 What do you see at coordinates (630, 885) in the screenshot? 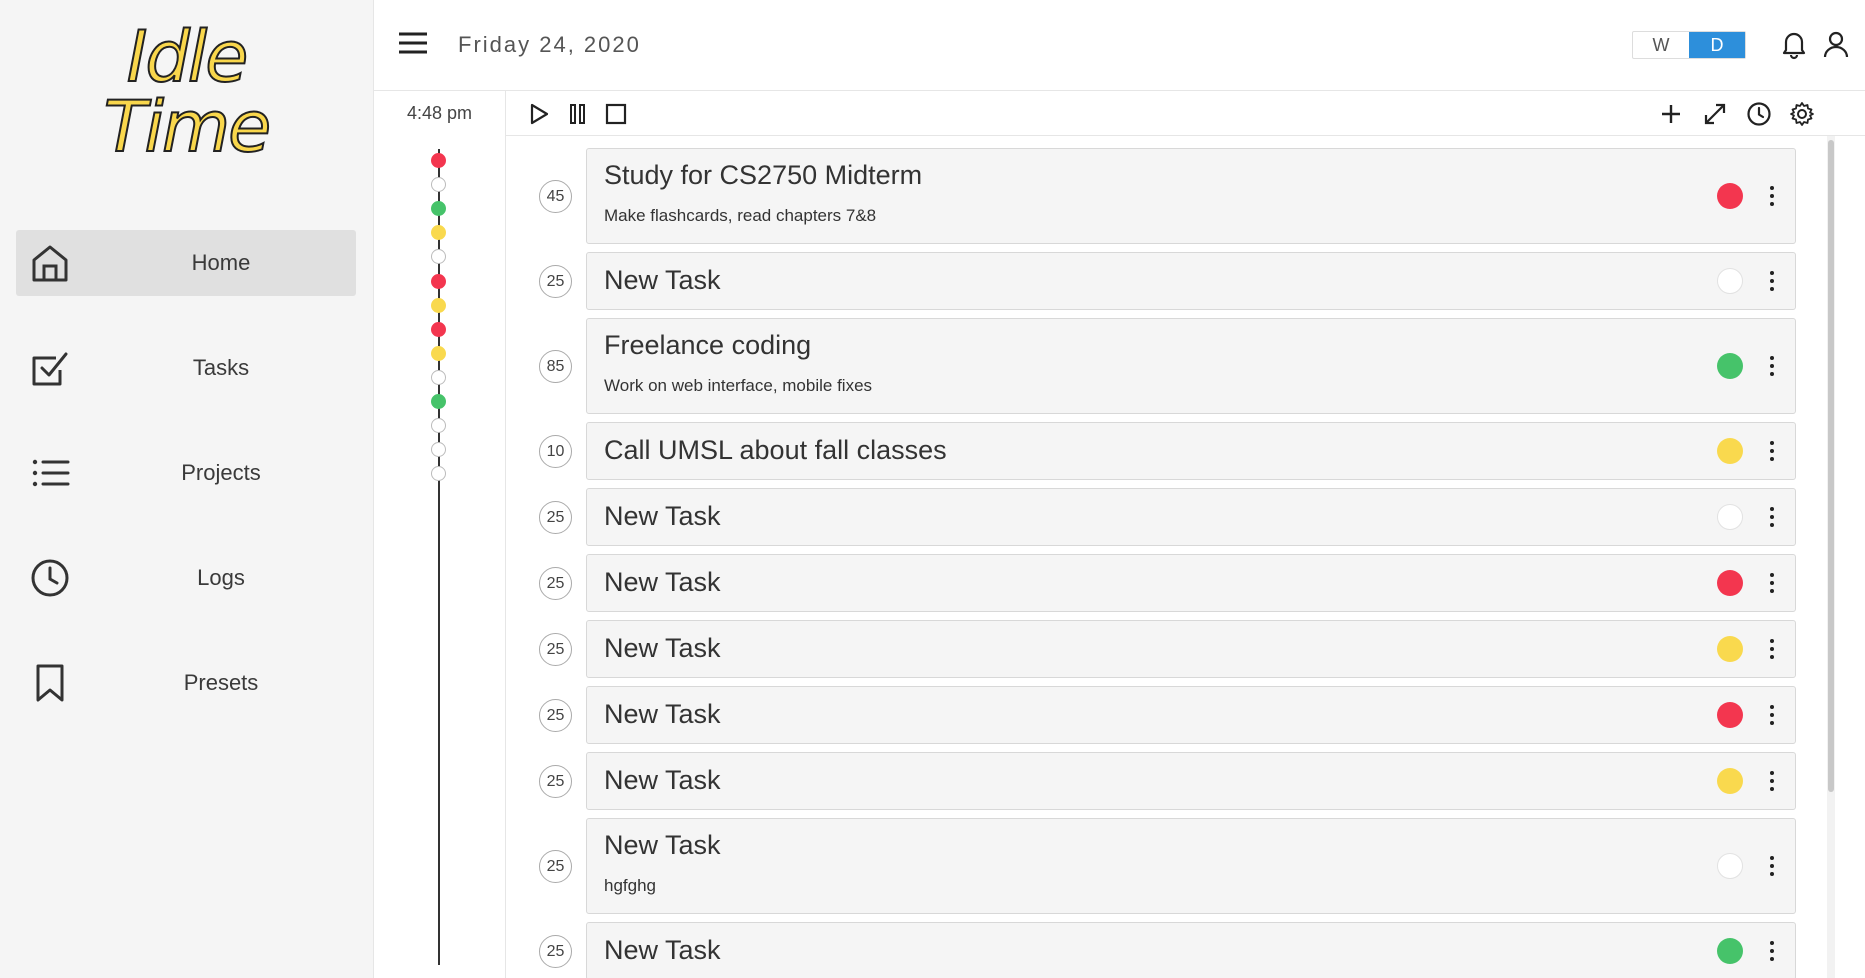
I see `task-subtitle: hgfghg` at bounding box center [630, 885].